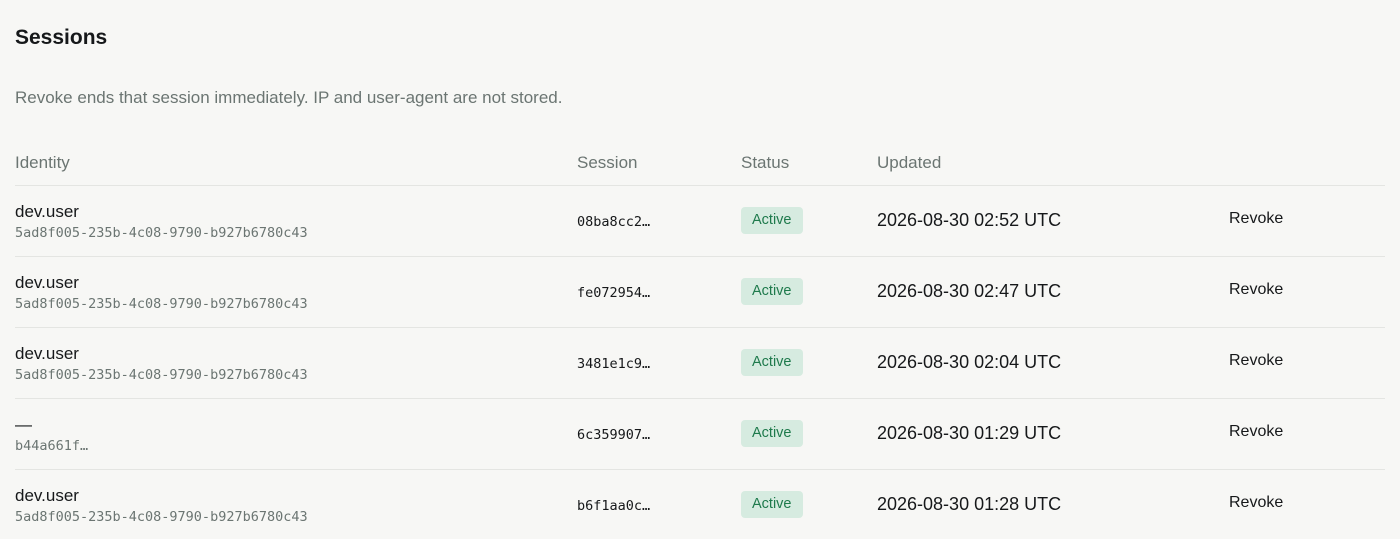 This screenshot has height=539, width=1400. Describe the element at coordinates (607, 162) in the screenshot. I see `column-header-session: Session` at that location.